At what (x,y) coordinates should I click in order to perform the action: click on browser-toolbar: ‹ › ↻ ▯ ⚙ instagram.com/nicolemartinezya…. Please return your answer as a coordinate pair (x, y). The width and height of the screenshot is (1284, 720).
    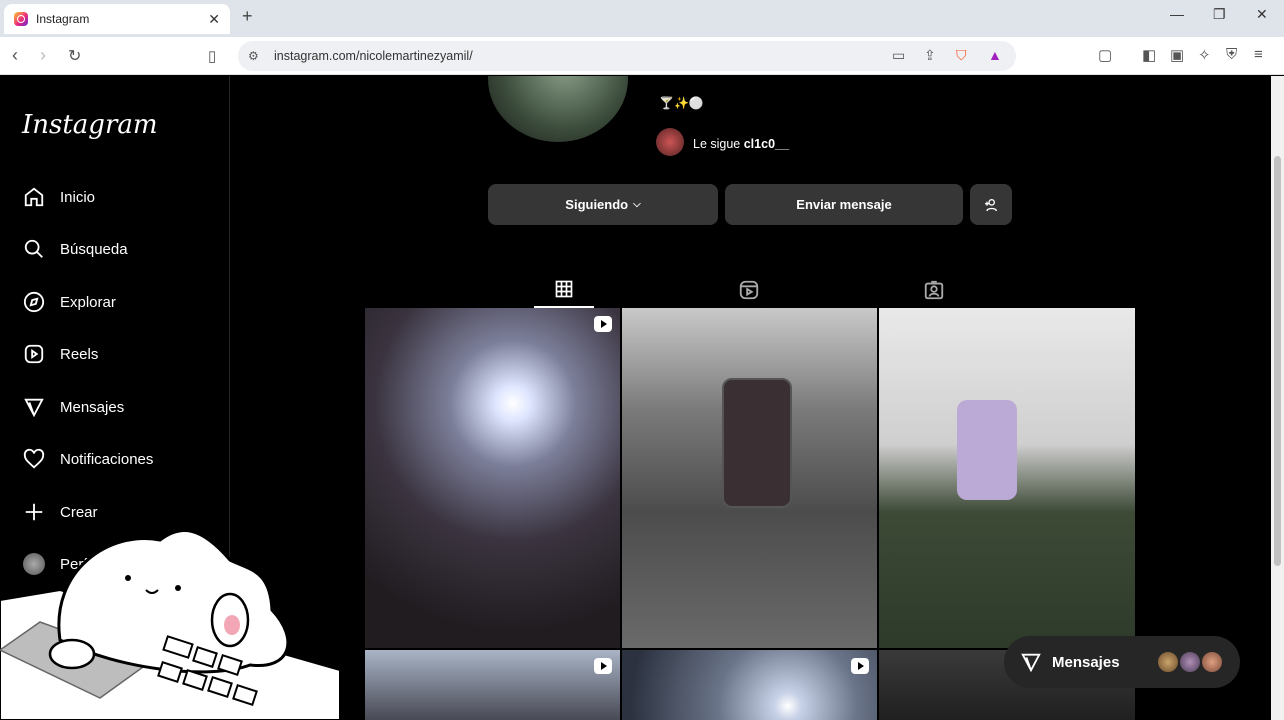
    Looking at the image, I should click on (642, 56).